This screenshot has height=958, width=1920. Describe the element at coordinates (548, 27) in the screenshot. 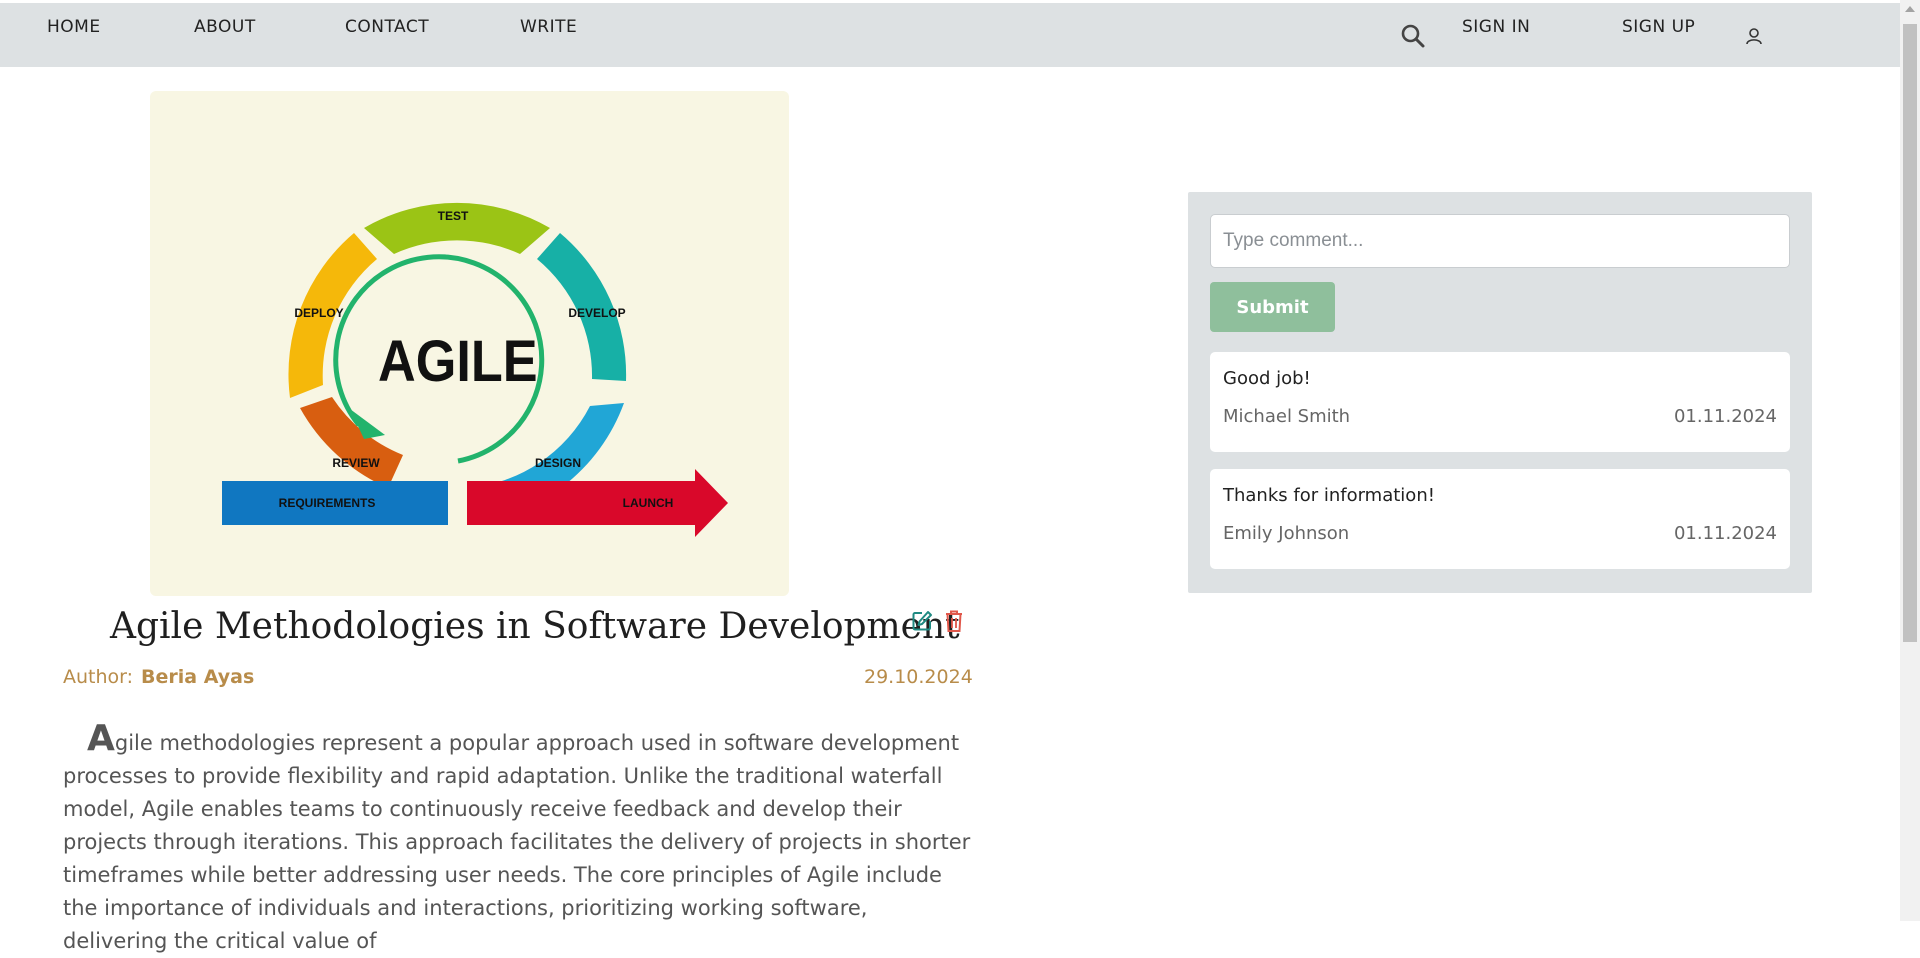

I see `nav-write-link: WRITE` at that location.